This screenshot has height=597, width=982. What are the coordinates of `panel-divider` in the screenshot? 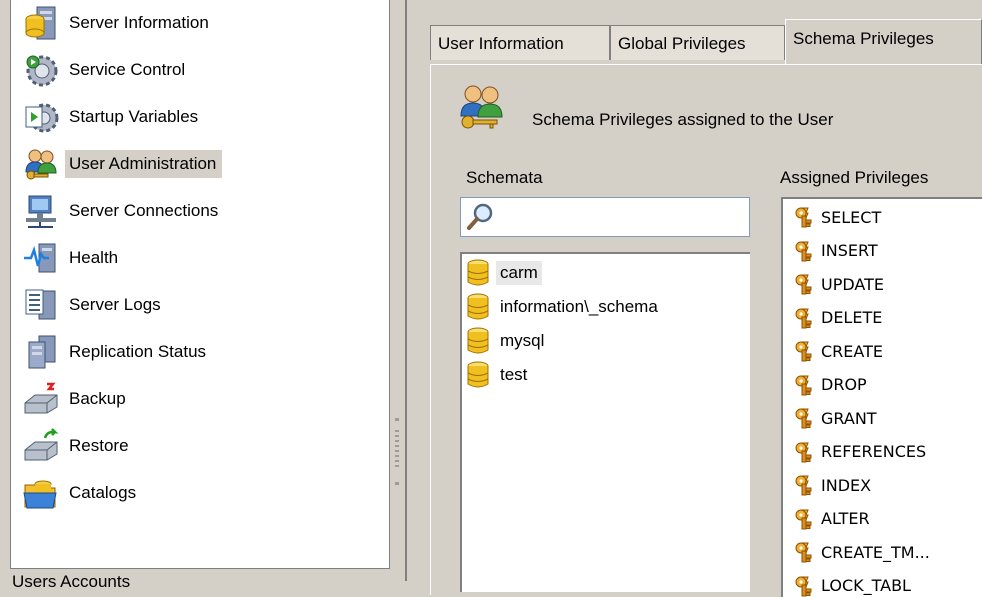 It's located at (406, 290).